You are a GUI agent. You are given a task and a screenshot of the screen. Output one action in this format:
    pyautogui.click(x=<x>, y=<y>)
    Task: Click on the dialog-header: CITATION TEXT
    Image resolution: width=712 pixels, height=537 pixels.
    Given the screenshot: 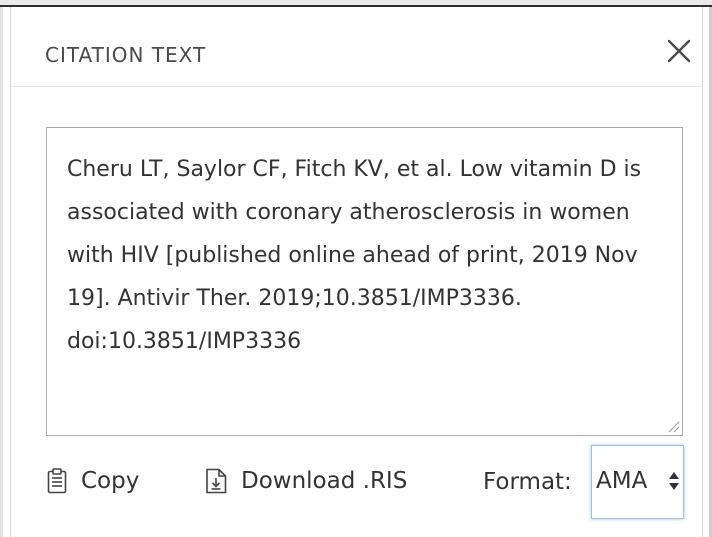 What is the action you would take?
    pyautogui.click(x=356, y=47)
    